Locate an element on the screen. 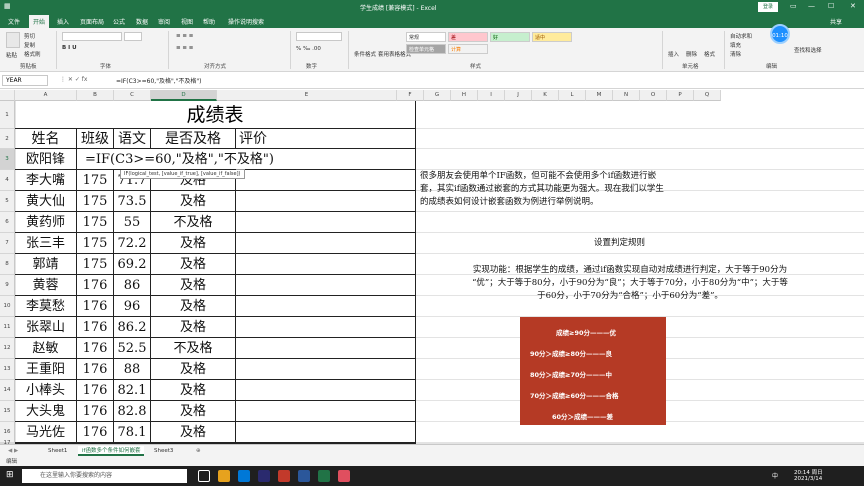 This screenshot has width=864, height=486. column-header: D is located at coordinates (184, 95).